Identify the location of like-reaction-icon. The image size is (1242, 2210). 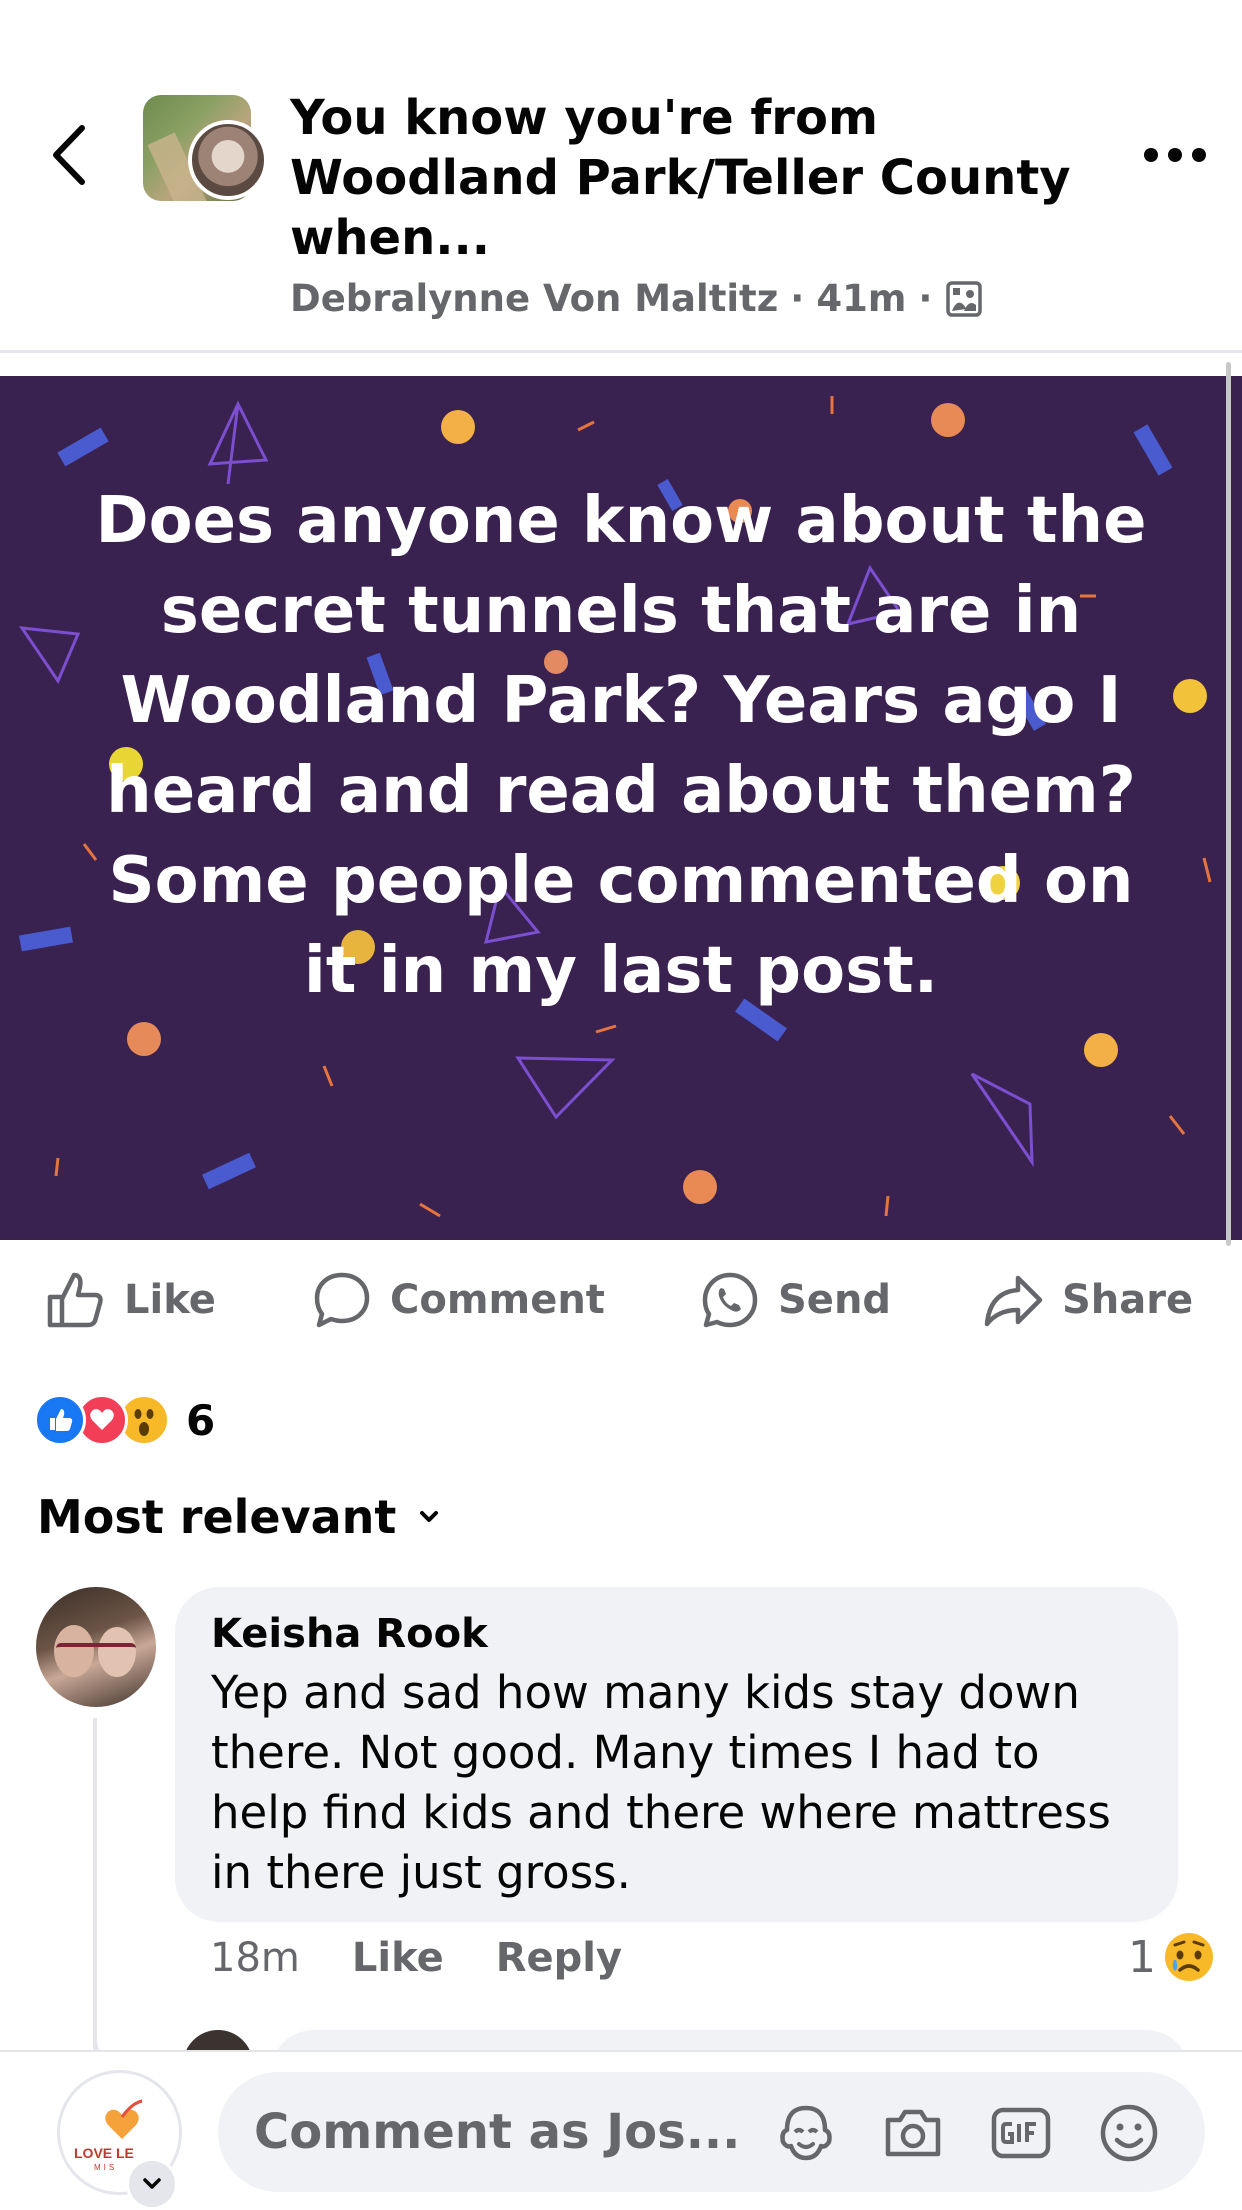
(60, 1420).